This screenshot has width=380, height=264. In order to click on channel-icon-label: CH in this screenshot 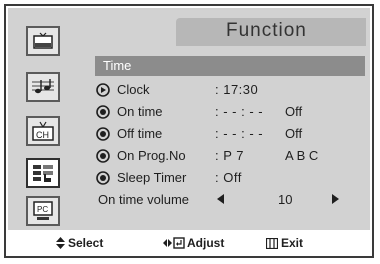, I will do `click(42, 135)`.